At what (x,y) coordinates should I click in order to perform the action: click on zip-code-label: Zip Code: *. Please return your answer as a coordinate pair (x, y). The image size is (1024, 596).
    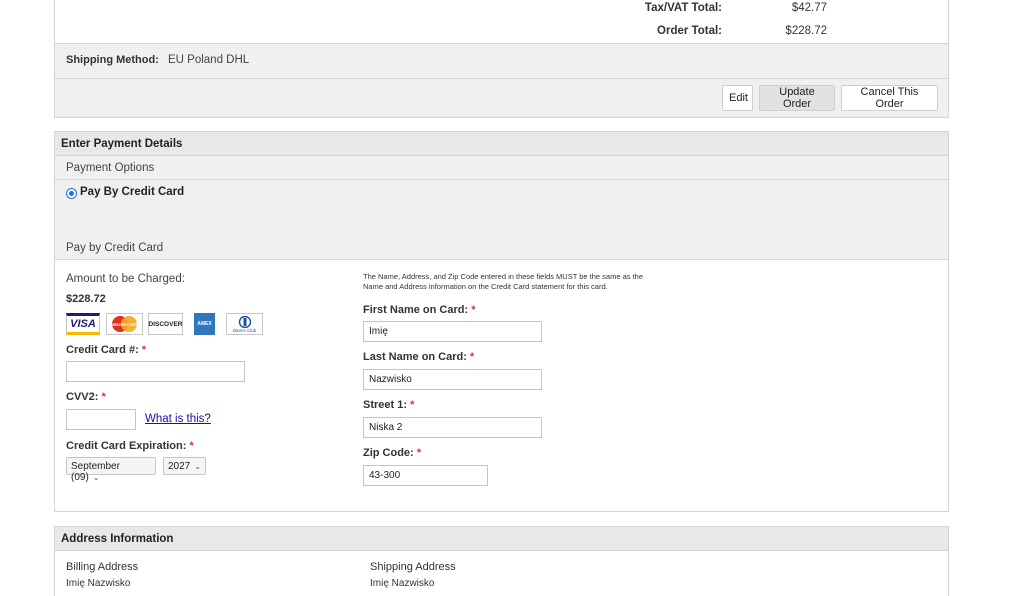
    Looking at the image, I should click on (392, 453).